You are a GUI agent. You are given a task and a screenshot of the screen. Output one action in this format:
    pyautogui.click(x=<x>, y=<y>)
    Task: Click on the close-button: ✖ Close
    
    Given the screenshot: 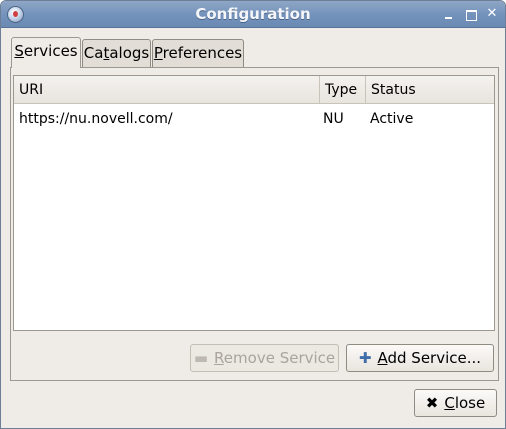 What is the action you would take?
    pyautogui.click(x=455, y=403)
    